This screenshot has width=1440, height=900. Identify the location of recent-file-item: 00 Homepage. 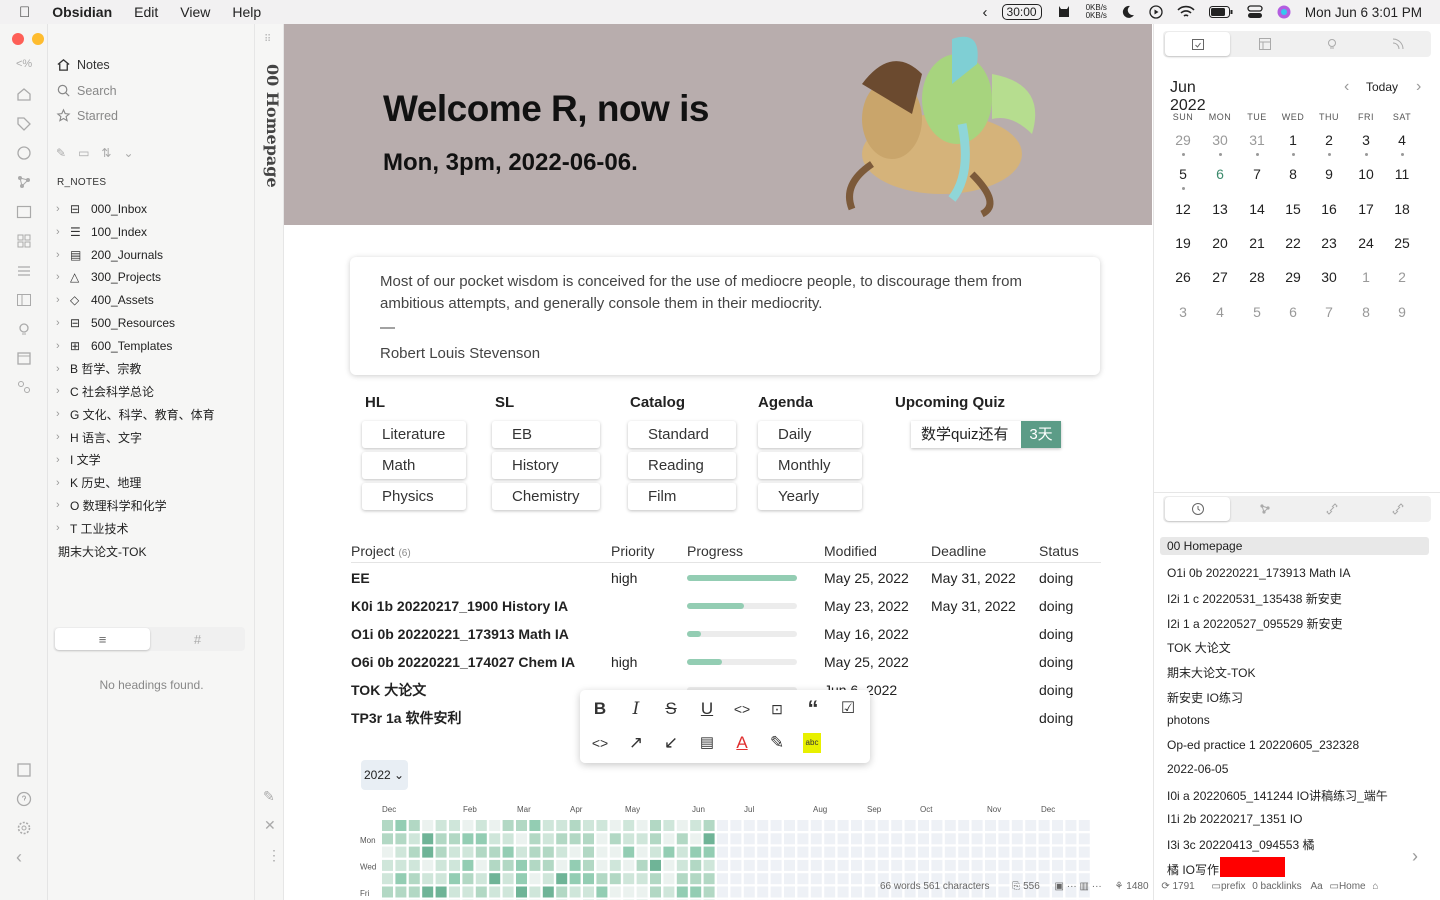
(1294, 546).